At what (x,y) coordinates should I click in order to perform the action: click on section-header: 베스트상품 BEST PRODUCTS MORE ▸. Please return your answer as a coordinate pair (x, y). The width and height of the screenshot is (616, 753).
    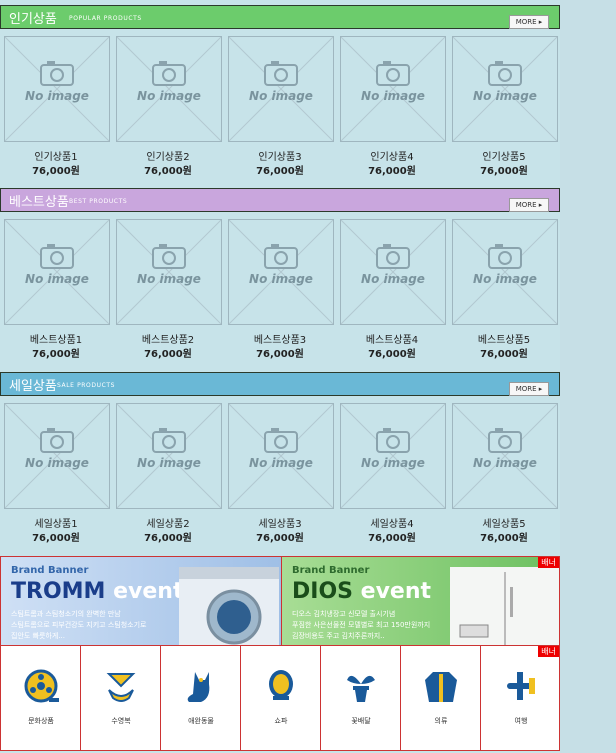
    Looking at the image, I should click on (280, 200).